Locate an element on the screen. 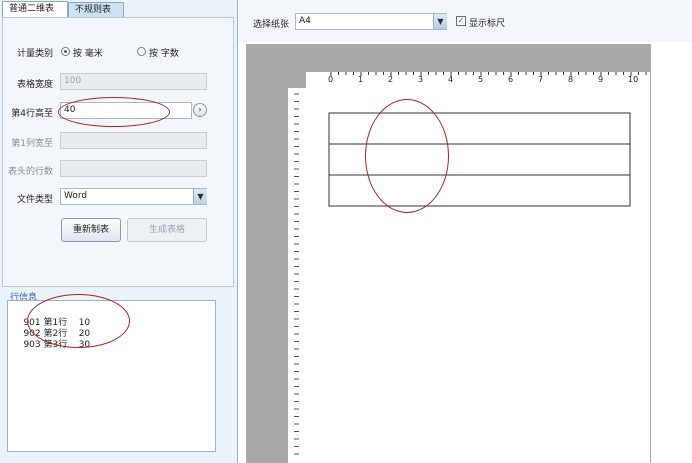 This screenshot has width=692, height=463. measure-label: 计量类别 is located at coordinates (34, 54).